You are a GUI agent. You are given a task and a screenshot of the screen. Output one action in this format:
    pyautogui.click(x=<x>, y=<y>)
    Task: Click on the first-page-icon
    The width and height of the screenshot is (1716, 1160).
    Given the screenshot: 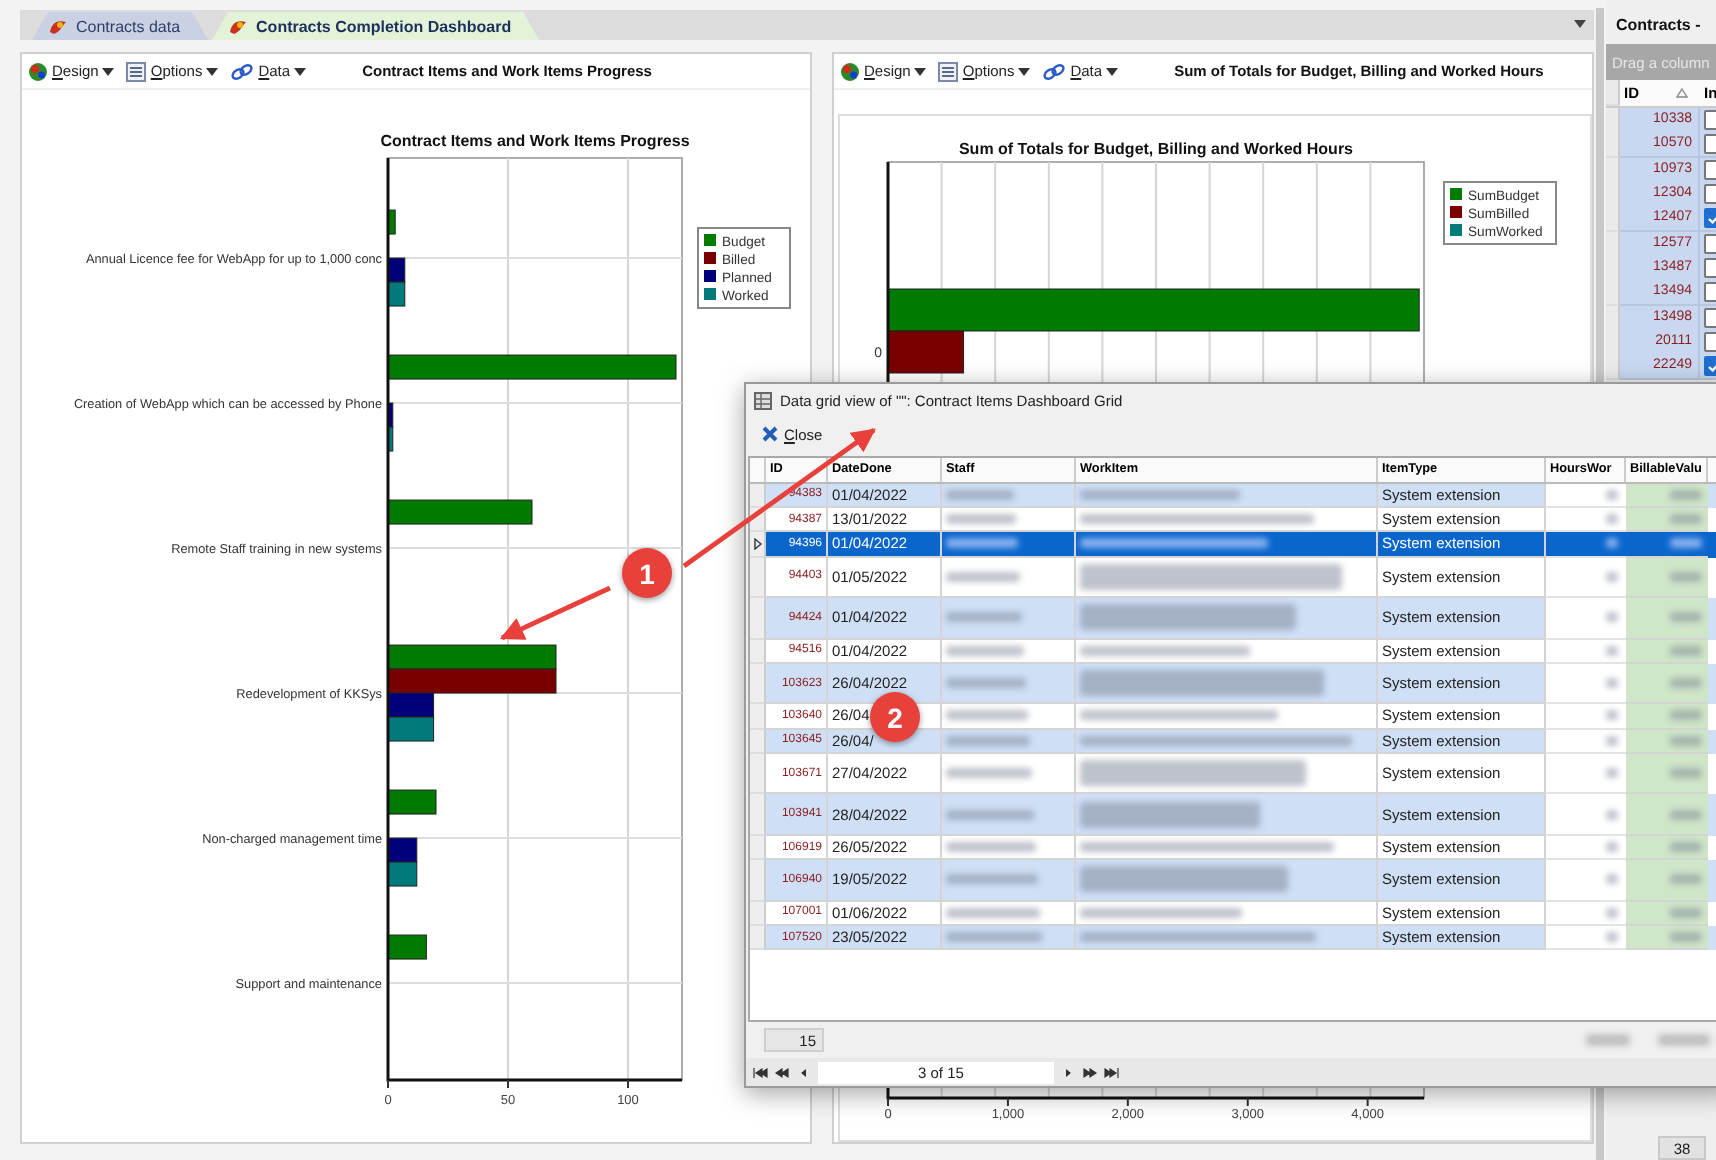 What is the action you would take?
    pyautogui.click(x=760, y=1072)
    